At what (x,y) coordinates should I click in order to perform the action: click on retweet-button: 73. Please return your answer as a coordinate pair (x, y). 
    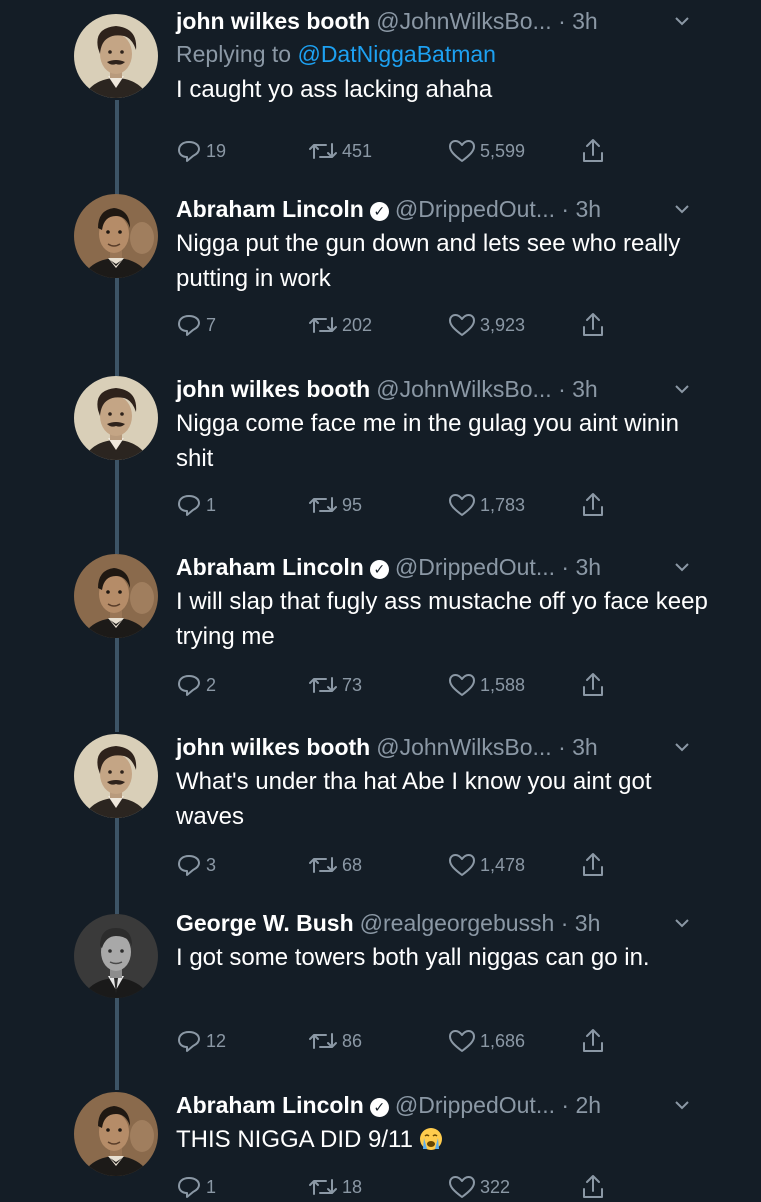
    Looking at the image, I should click on (335, 685).